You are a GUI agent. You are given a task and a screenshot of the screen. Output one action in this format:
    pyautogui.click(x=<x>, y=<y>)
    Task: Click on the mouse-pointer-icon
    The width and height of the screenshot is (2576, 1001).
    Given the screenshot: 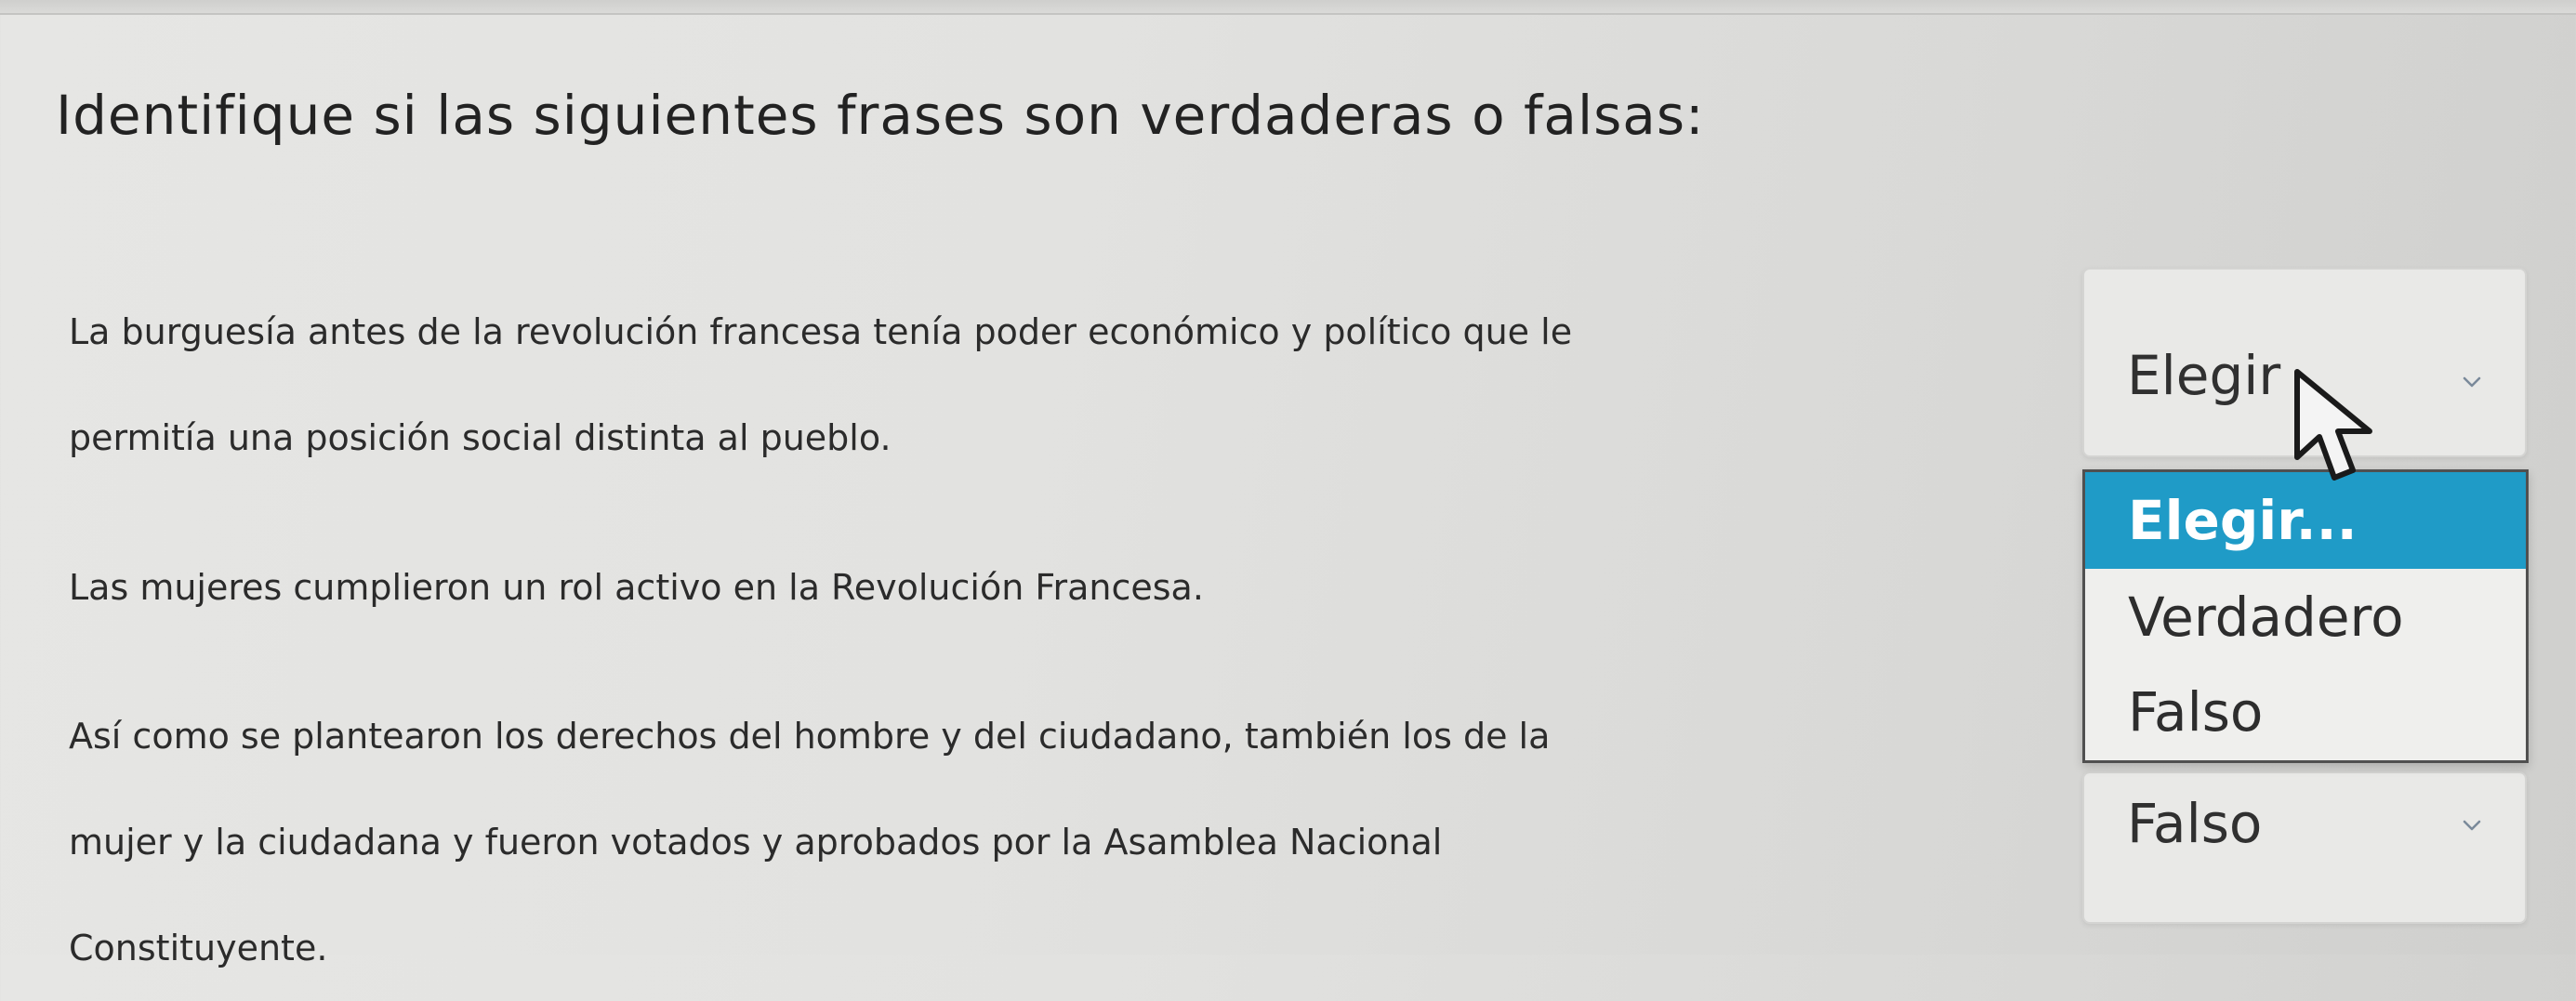 What is the action you would take?
    pyautogui.click(x=2333, y=425)
    